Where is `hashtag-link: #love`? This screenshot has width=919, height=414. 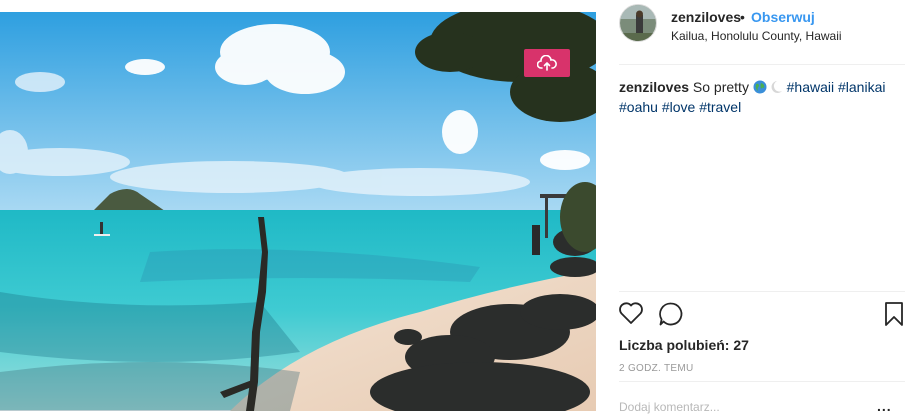
hashtag-link: #love is located at coordinates (678, 107).